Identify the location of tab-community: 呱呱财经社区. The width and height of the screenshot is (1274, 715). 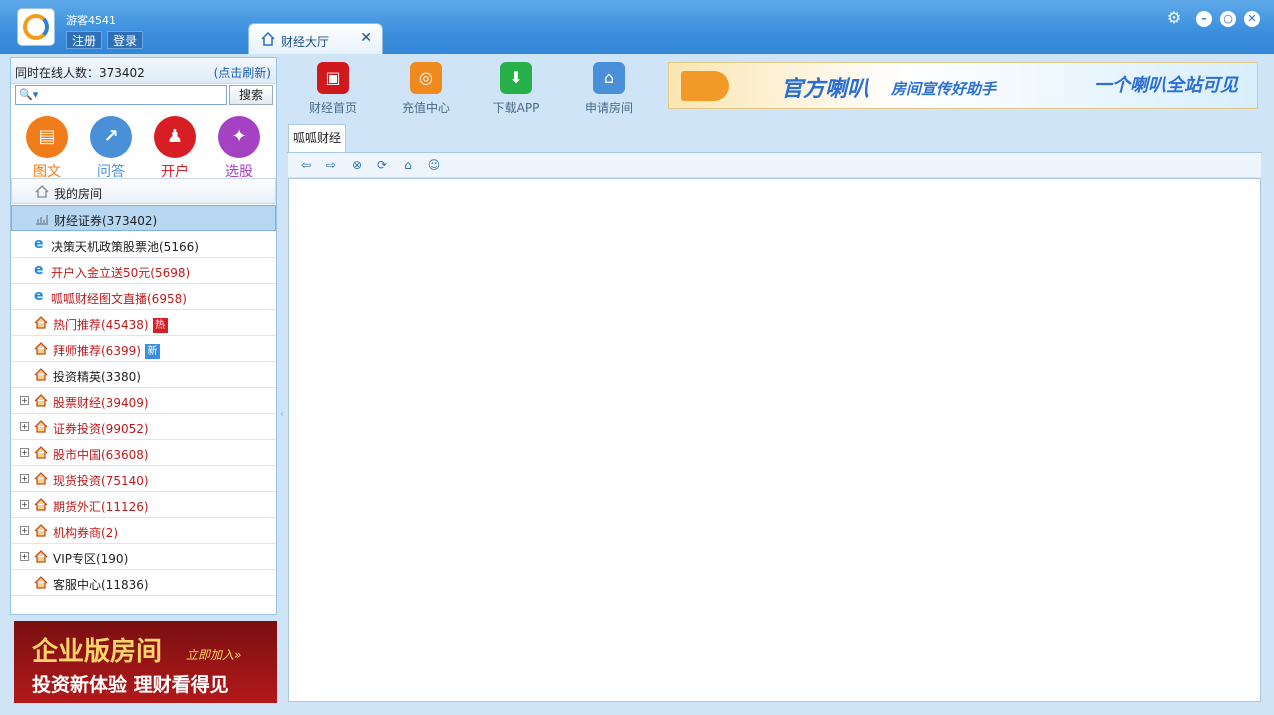
(317, 147).